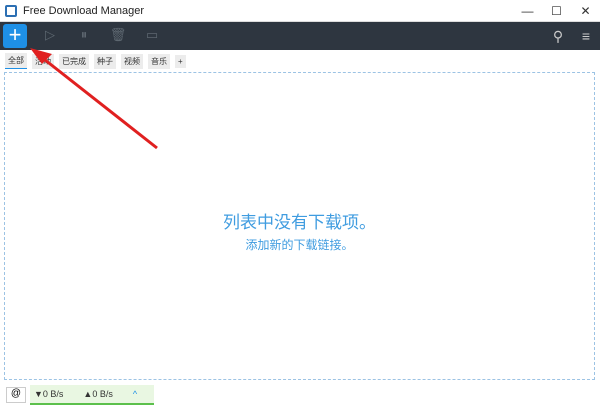 The image size is (600, 405). What do you see at coordinates (300, 36) in the screenshot?
I see `toolbar: + ▷ ⏸ 🗑 ▭ ⚲ ≡` at bounding box center [300, 36].